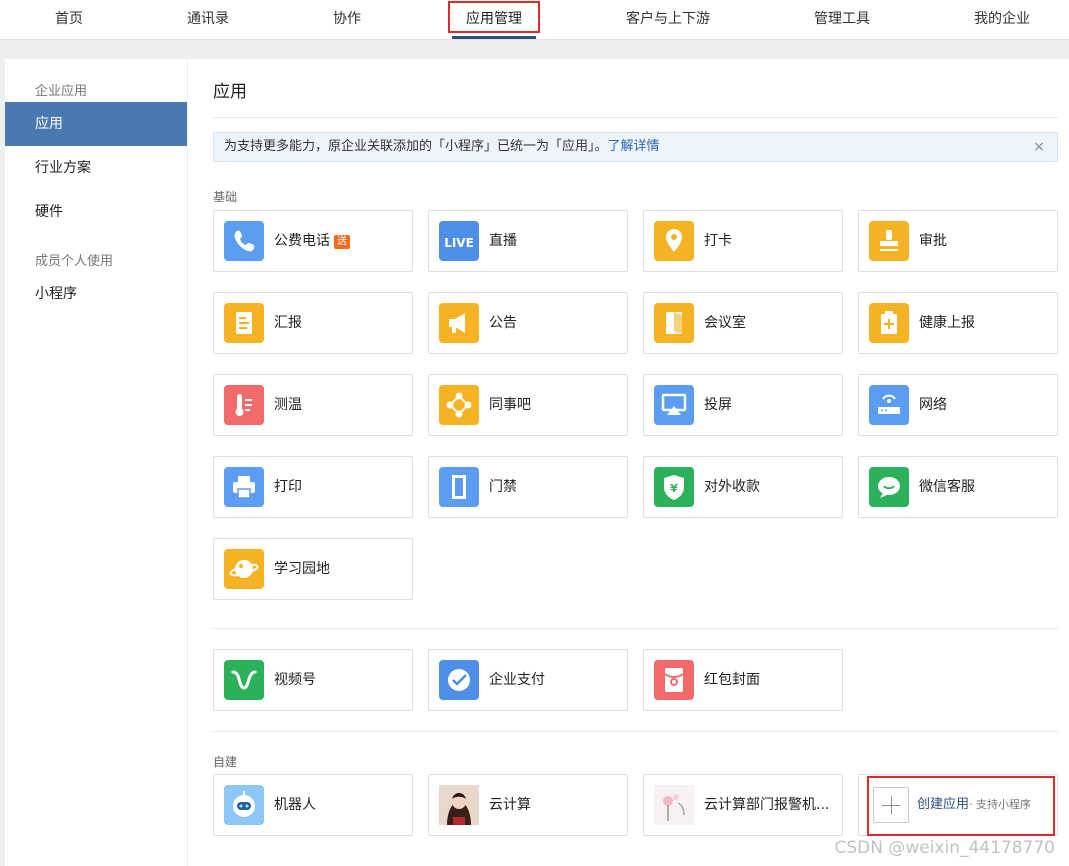 Image resolution: width=1069 pixels, height=866 pixels. What do you see at coordinates (503, 323) in the screenshot?
I see `app-name: 公告` at bounding box center [503, 323].